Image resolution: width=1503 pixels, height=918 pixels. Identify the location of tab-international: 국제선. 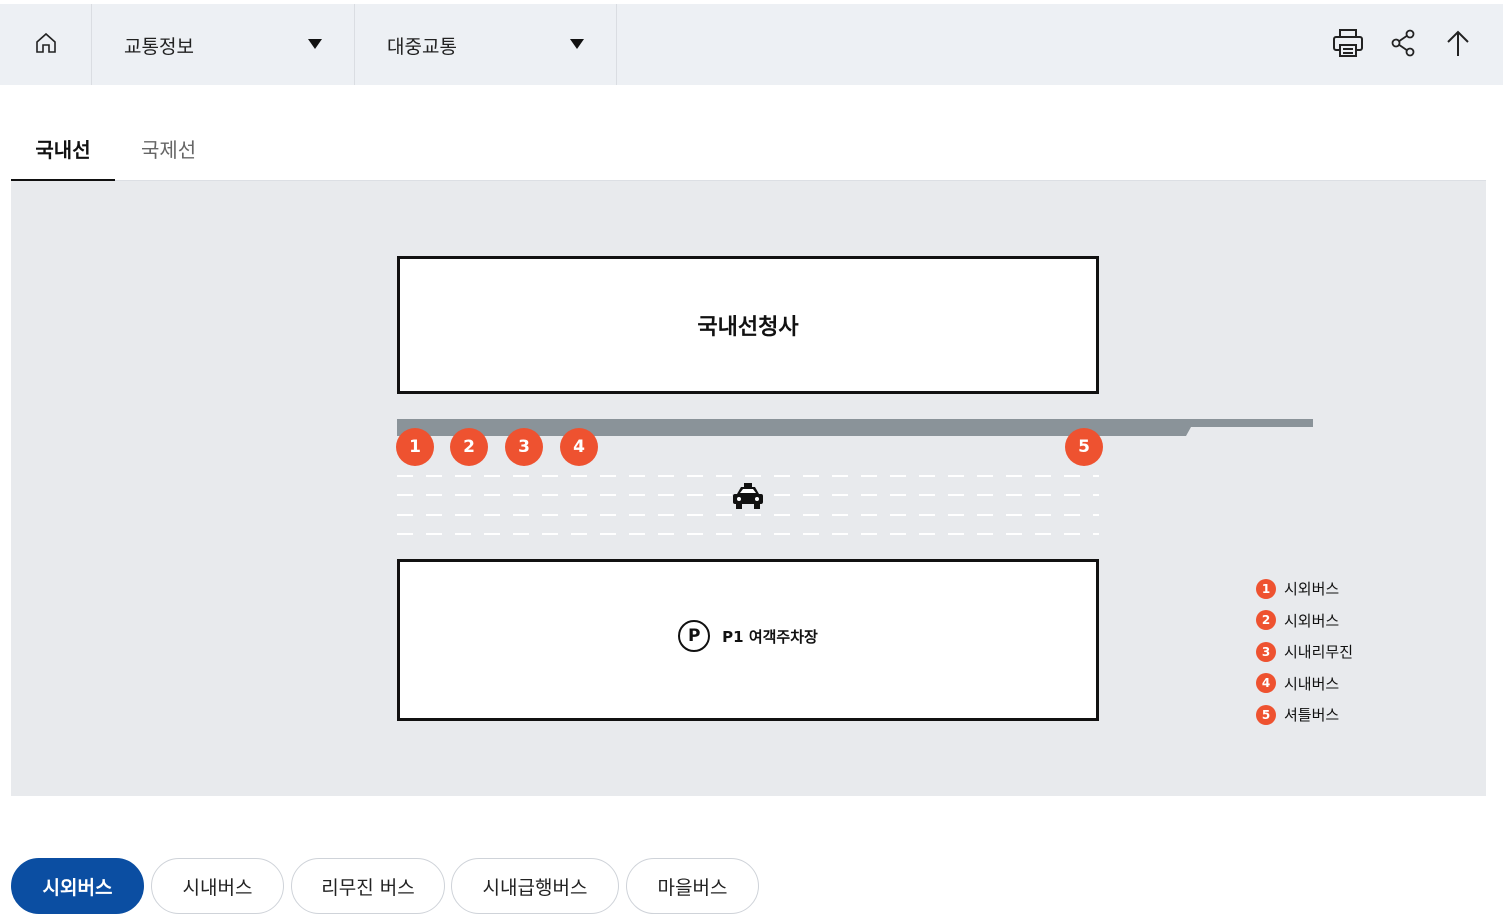
(168, 148).